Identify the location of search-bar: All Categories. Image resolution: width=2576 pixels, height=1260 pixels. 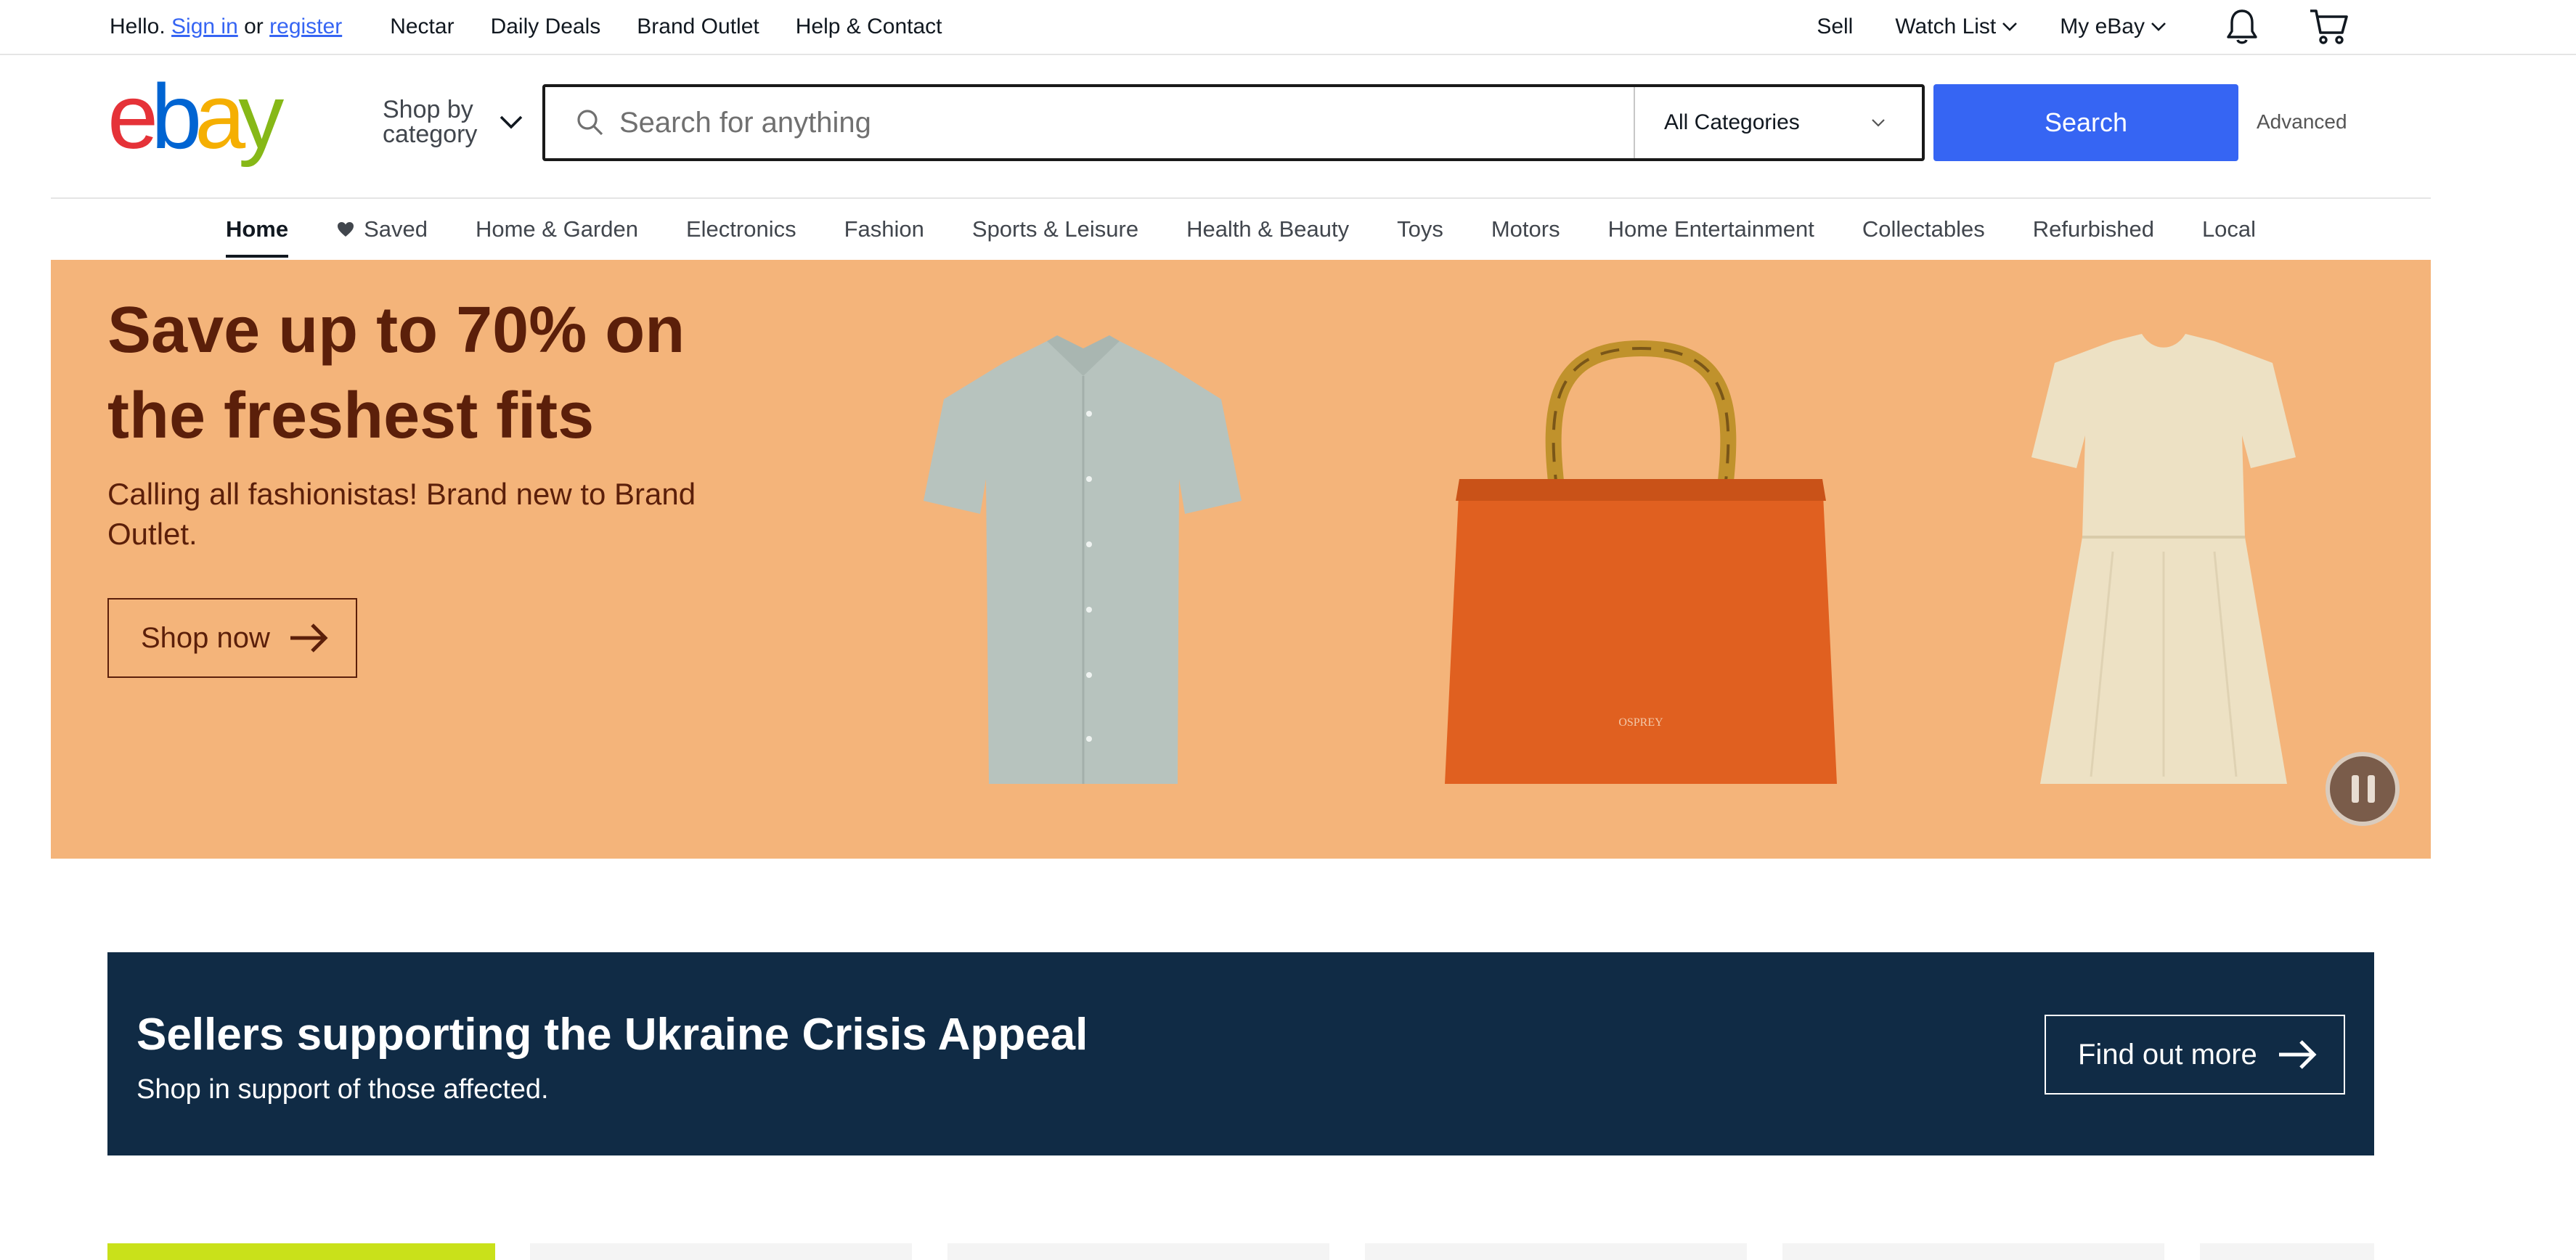
(1233, 122).